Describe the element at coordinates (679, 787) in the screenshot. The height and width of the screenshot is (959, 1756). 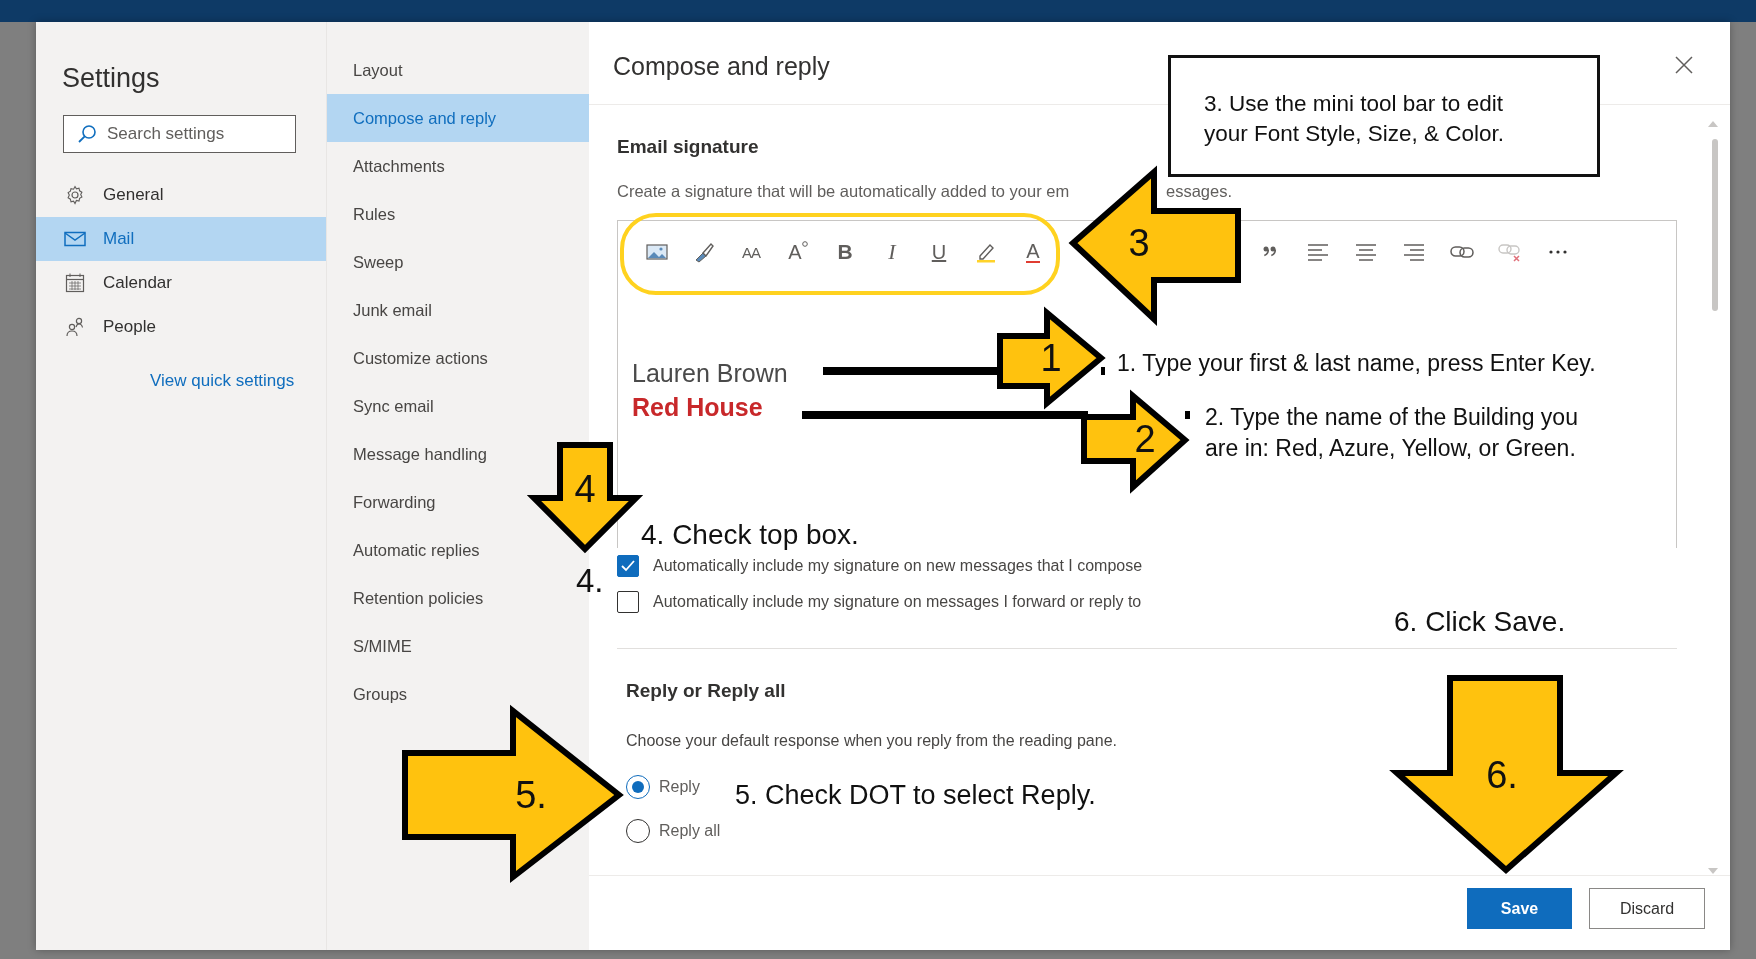
I see `radio-label: Reply` at that location.